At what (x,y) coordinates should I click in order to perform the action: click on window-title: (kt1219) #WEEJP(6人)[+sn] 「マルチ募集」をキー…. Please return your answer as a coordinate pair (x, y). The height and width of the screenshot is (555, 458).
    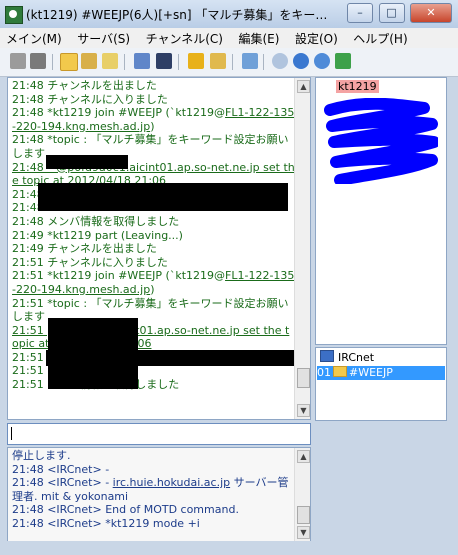
    Looking at the image, I should click on (177, 15).